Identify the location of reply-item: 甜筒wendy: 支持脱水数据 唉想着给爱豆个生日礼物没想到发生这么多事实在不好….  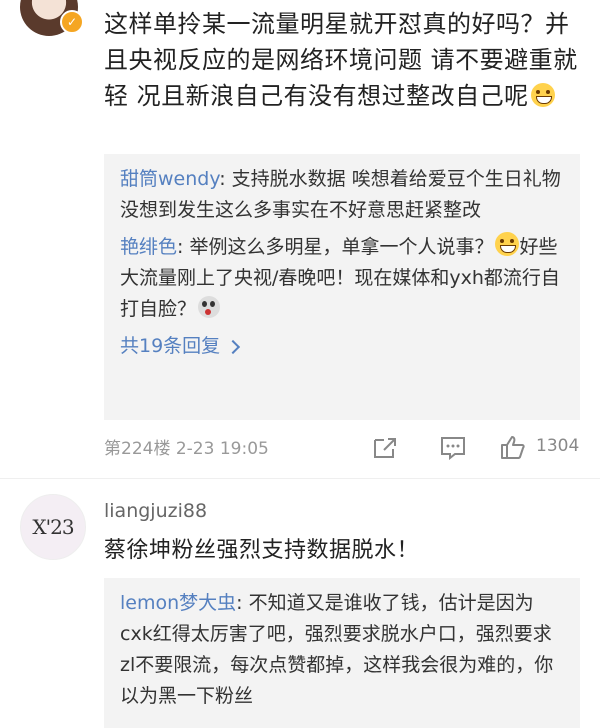
(342, 195).